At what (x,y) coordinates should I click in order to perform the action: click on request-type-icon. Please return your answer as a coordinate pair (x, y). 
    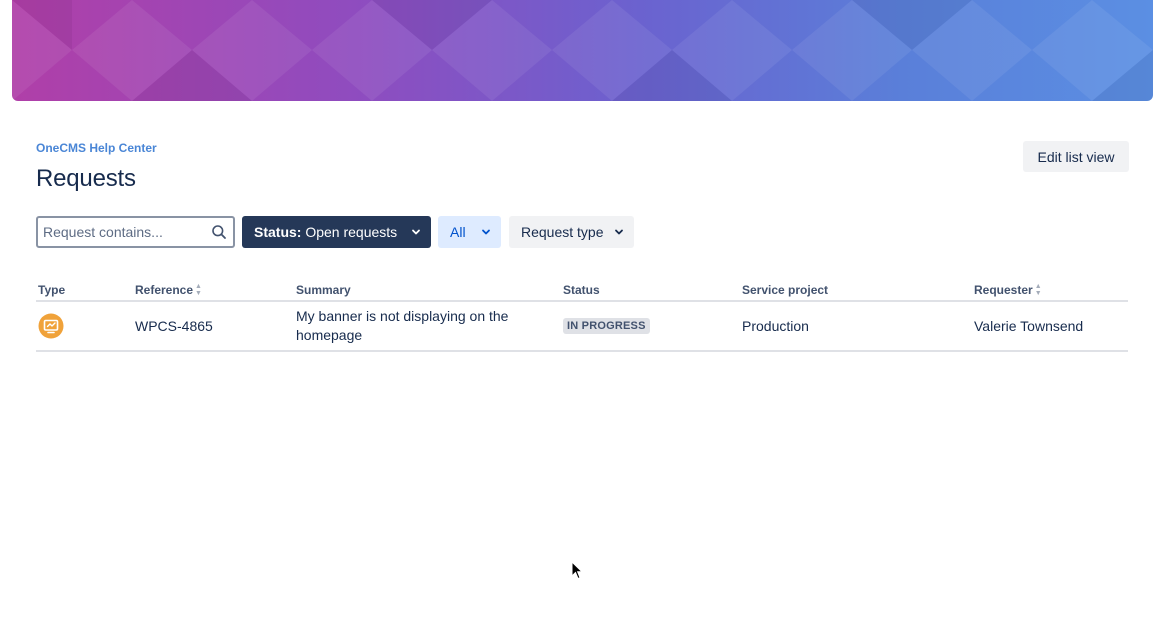
    Looking at the image, I should click on (51, 326).